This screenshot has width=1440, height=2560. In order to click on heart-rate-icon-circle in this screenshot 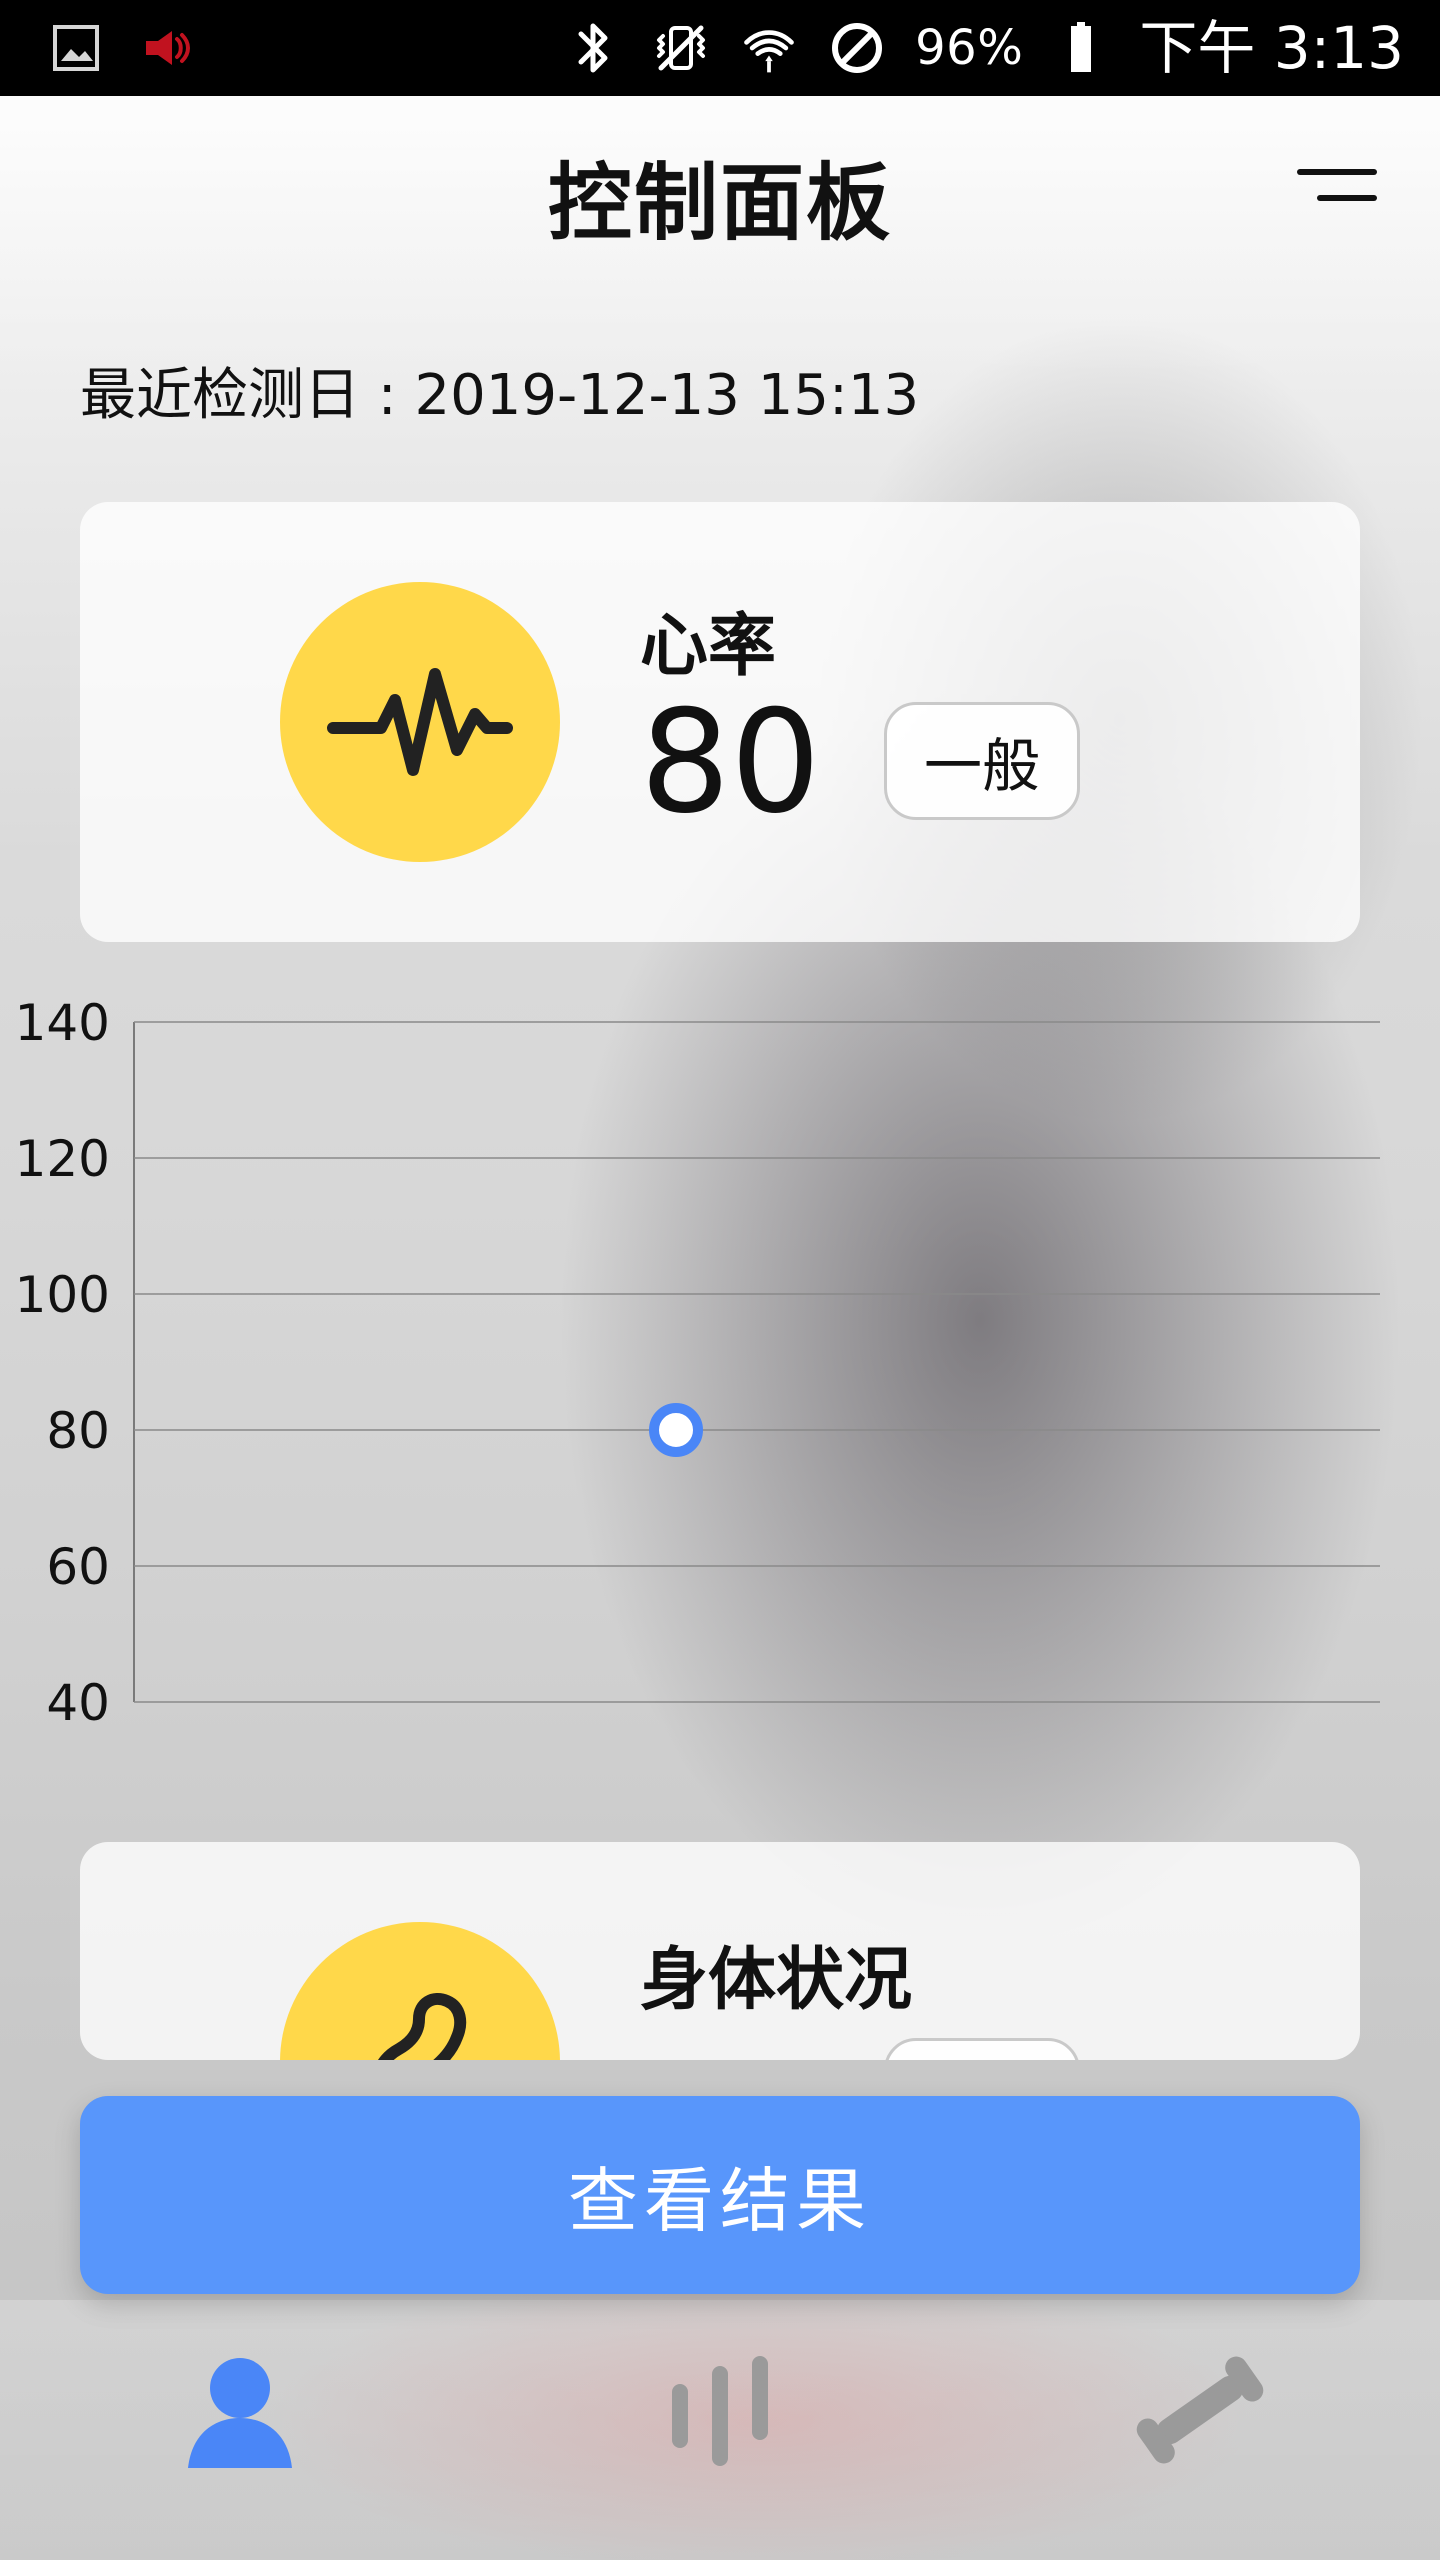, I will do `click(420, 722)`.